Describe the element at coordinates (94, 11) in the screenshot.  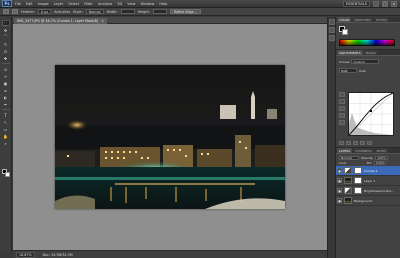
I see `style-select: Normal` at that location.